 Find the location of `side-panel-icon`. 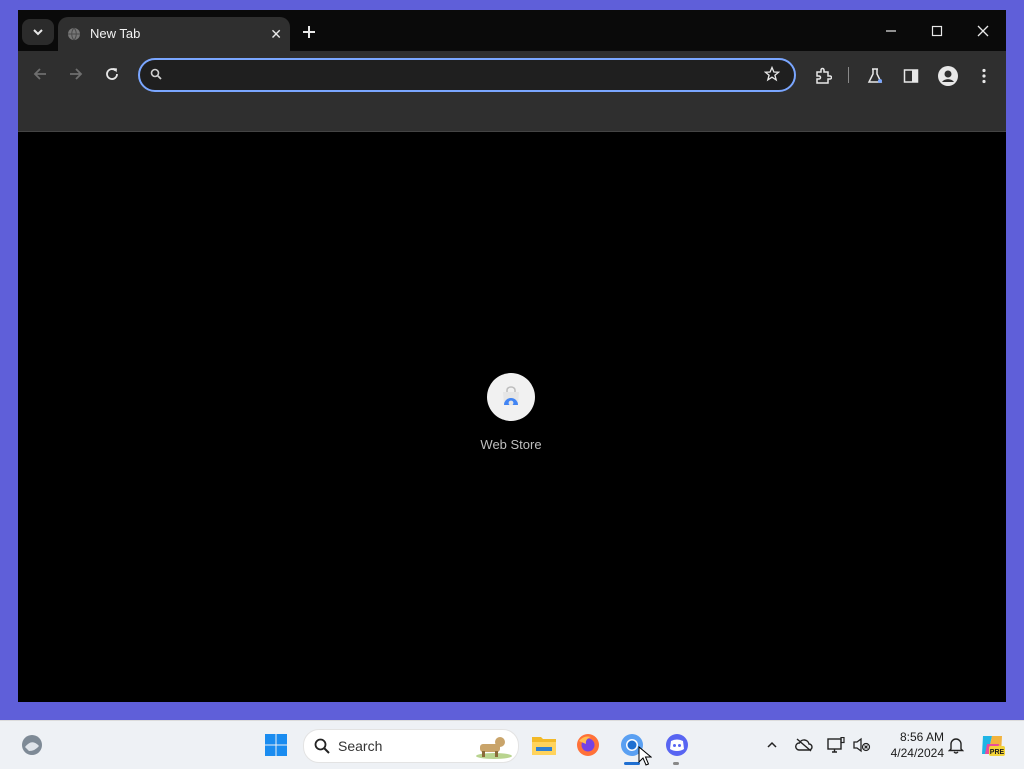

side-panel-icon is located at coordinates (911, 76).